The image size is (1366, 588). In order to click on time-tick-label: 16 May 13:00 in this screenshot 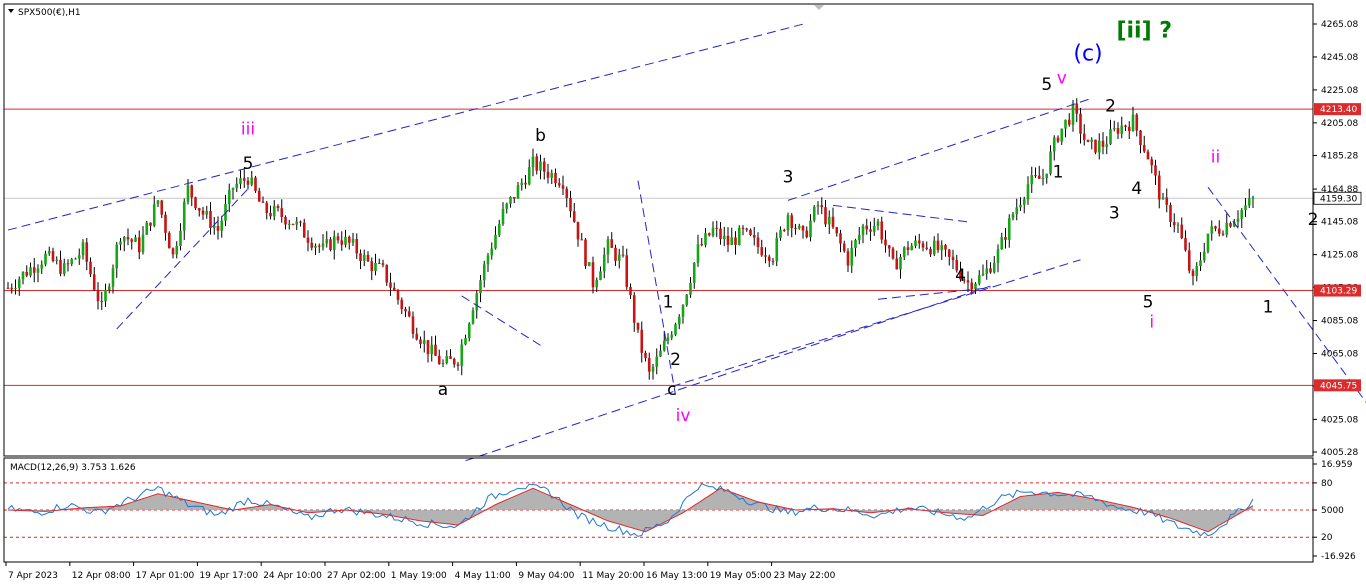, I will do `click(677, 576)`.